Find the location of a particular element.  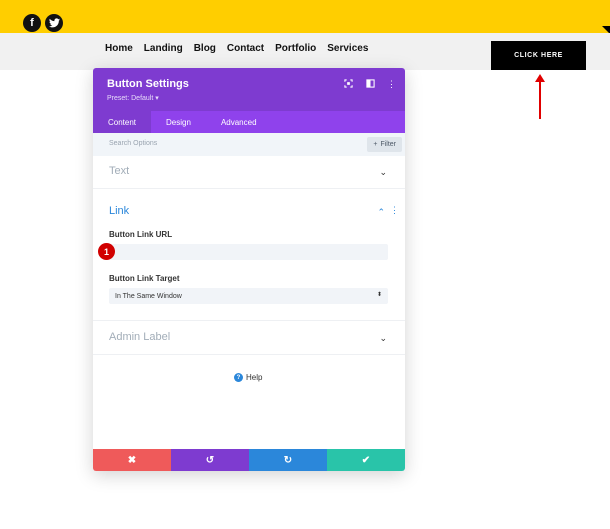

undo-button: ↺ is located at coordinates (210, 460).